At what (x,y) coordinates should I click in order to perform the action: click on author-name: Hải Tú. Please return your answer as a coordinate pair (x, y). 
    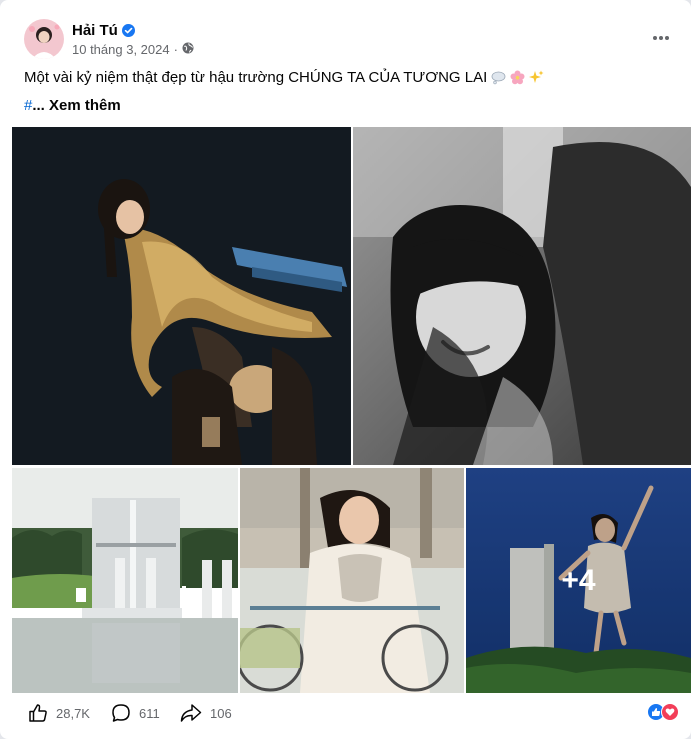
    Looking at the image, I should click on (95, 30).